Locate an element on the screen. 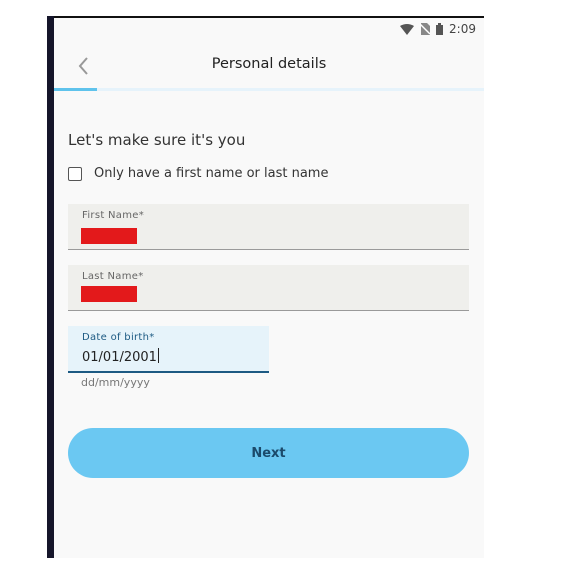  first-name-field: First Name* is located at coordinates (268, 227).